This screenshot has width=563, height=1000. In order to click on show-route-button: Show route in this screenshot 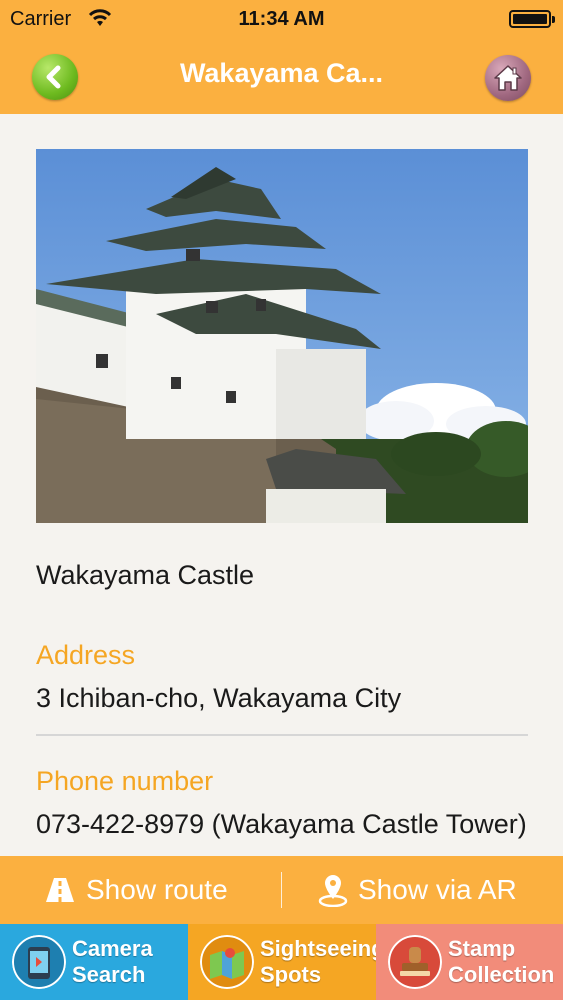, I will do `click(136, 890)`.